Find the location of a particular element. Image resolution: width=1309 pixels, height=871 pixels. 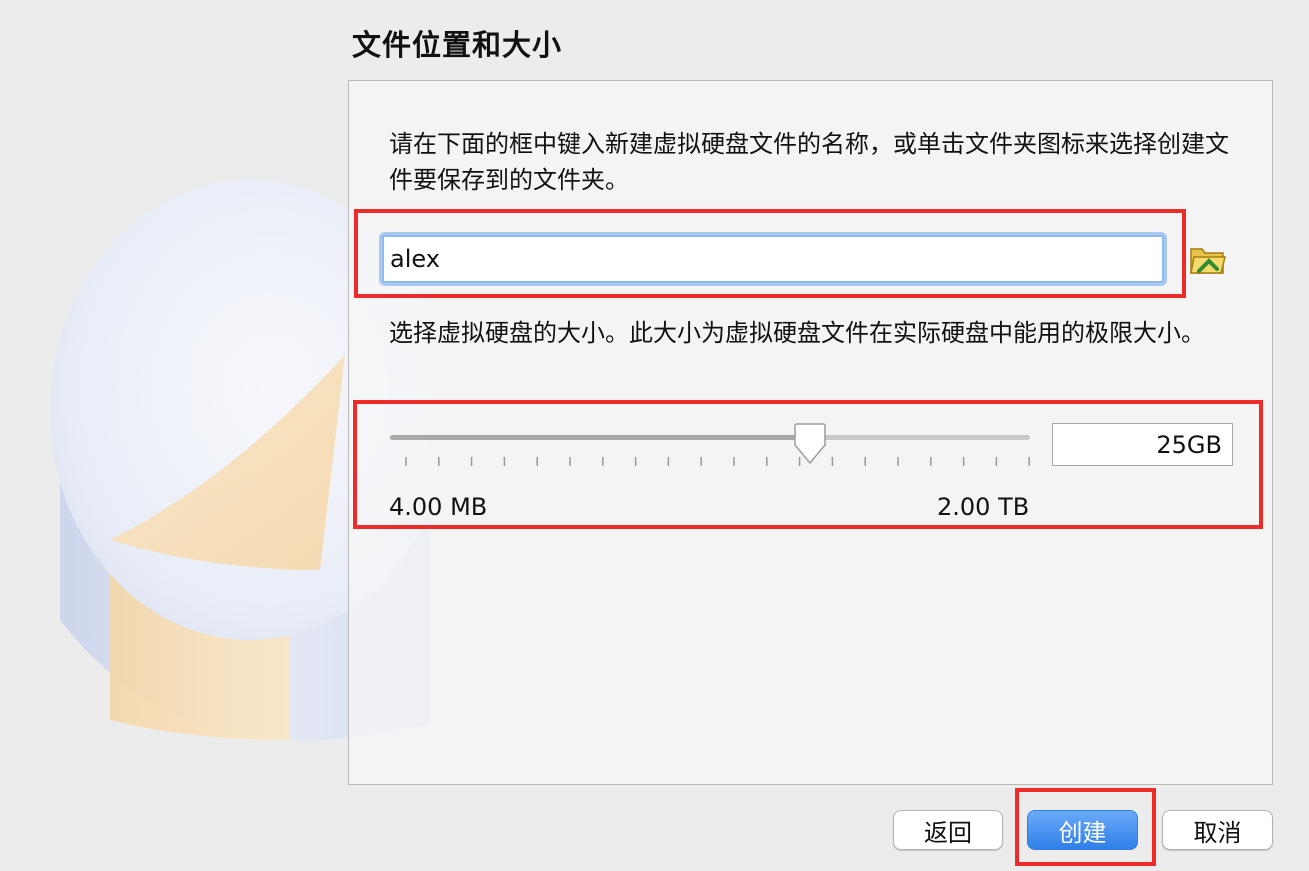

folder-icon is located at coordinates (1208, 259).